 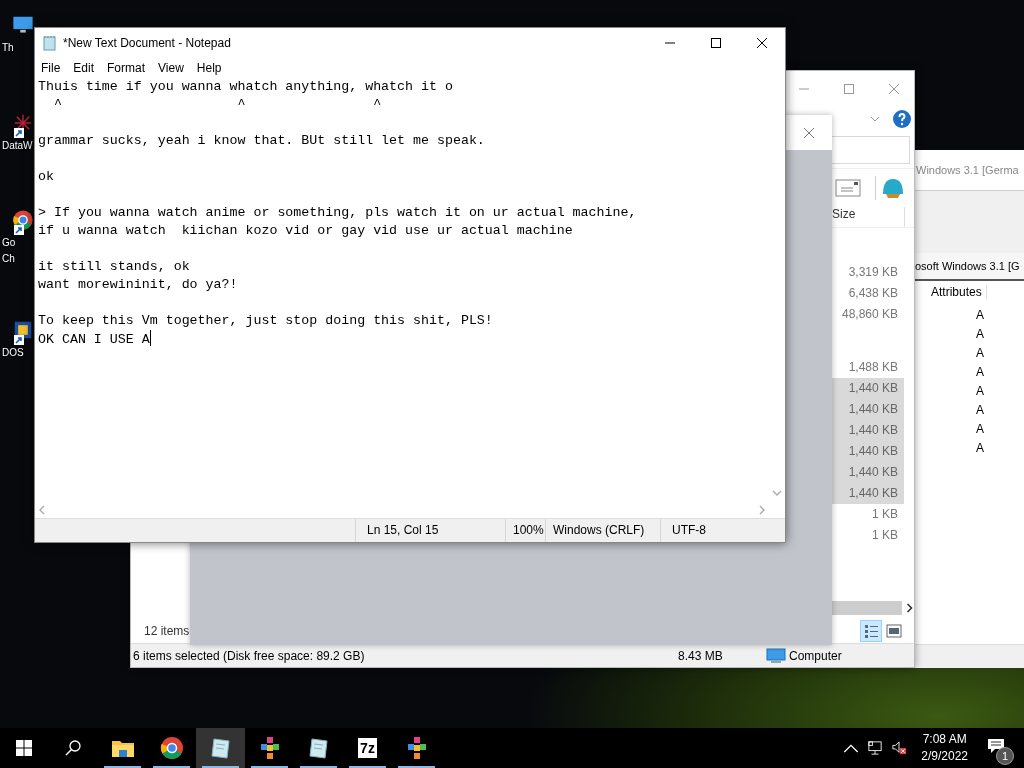 I want to click on start-icon, so click(x=24, y=748).